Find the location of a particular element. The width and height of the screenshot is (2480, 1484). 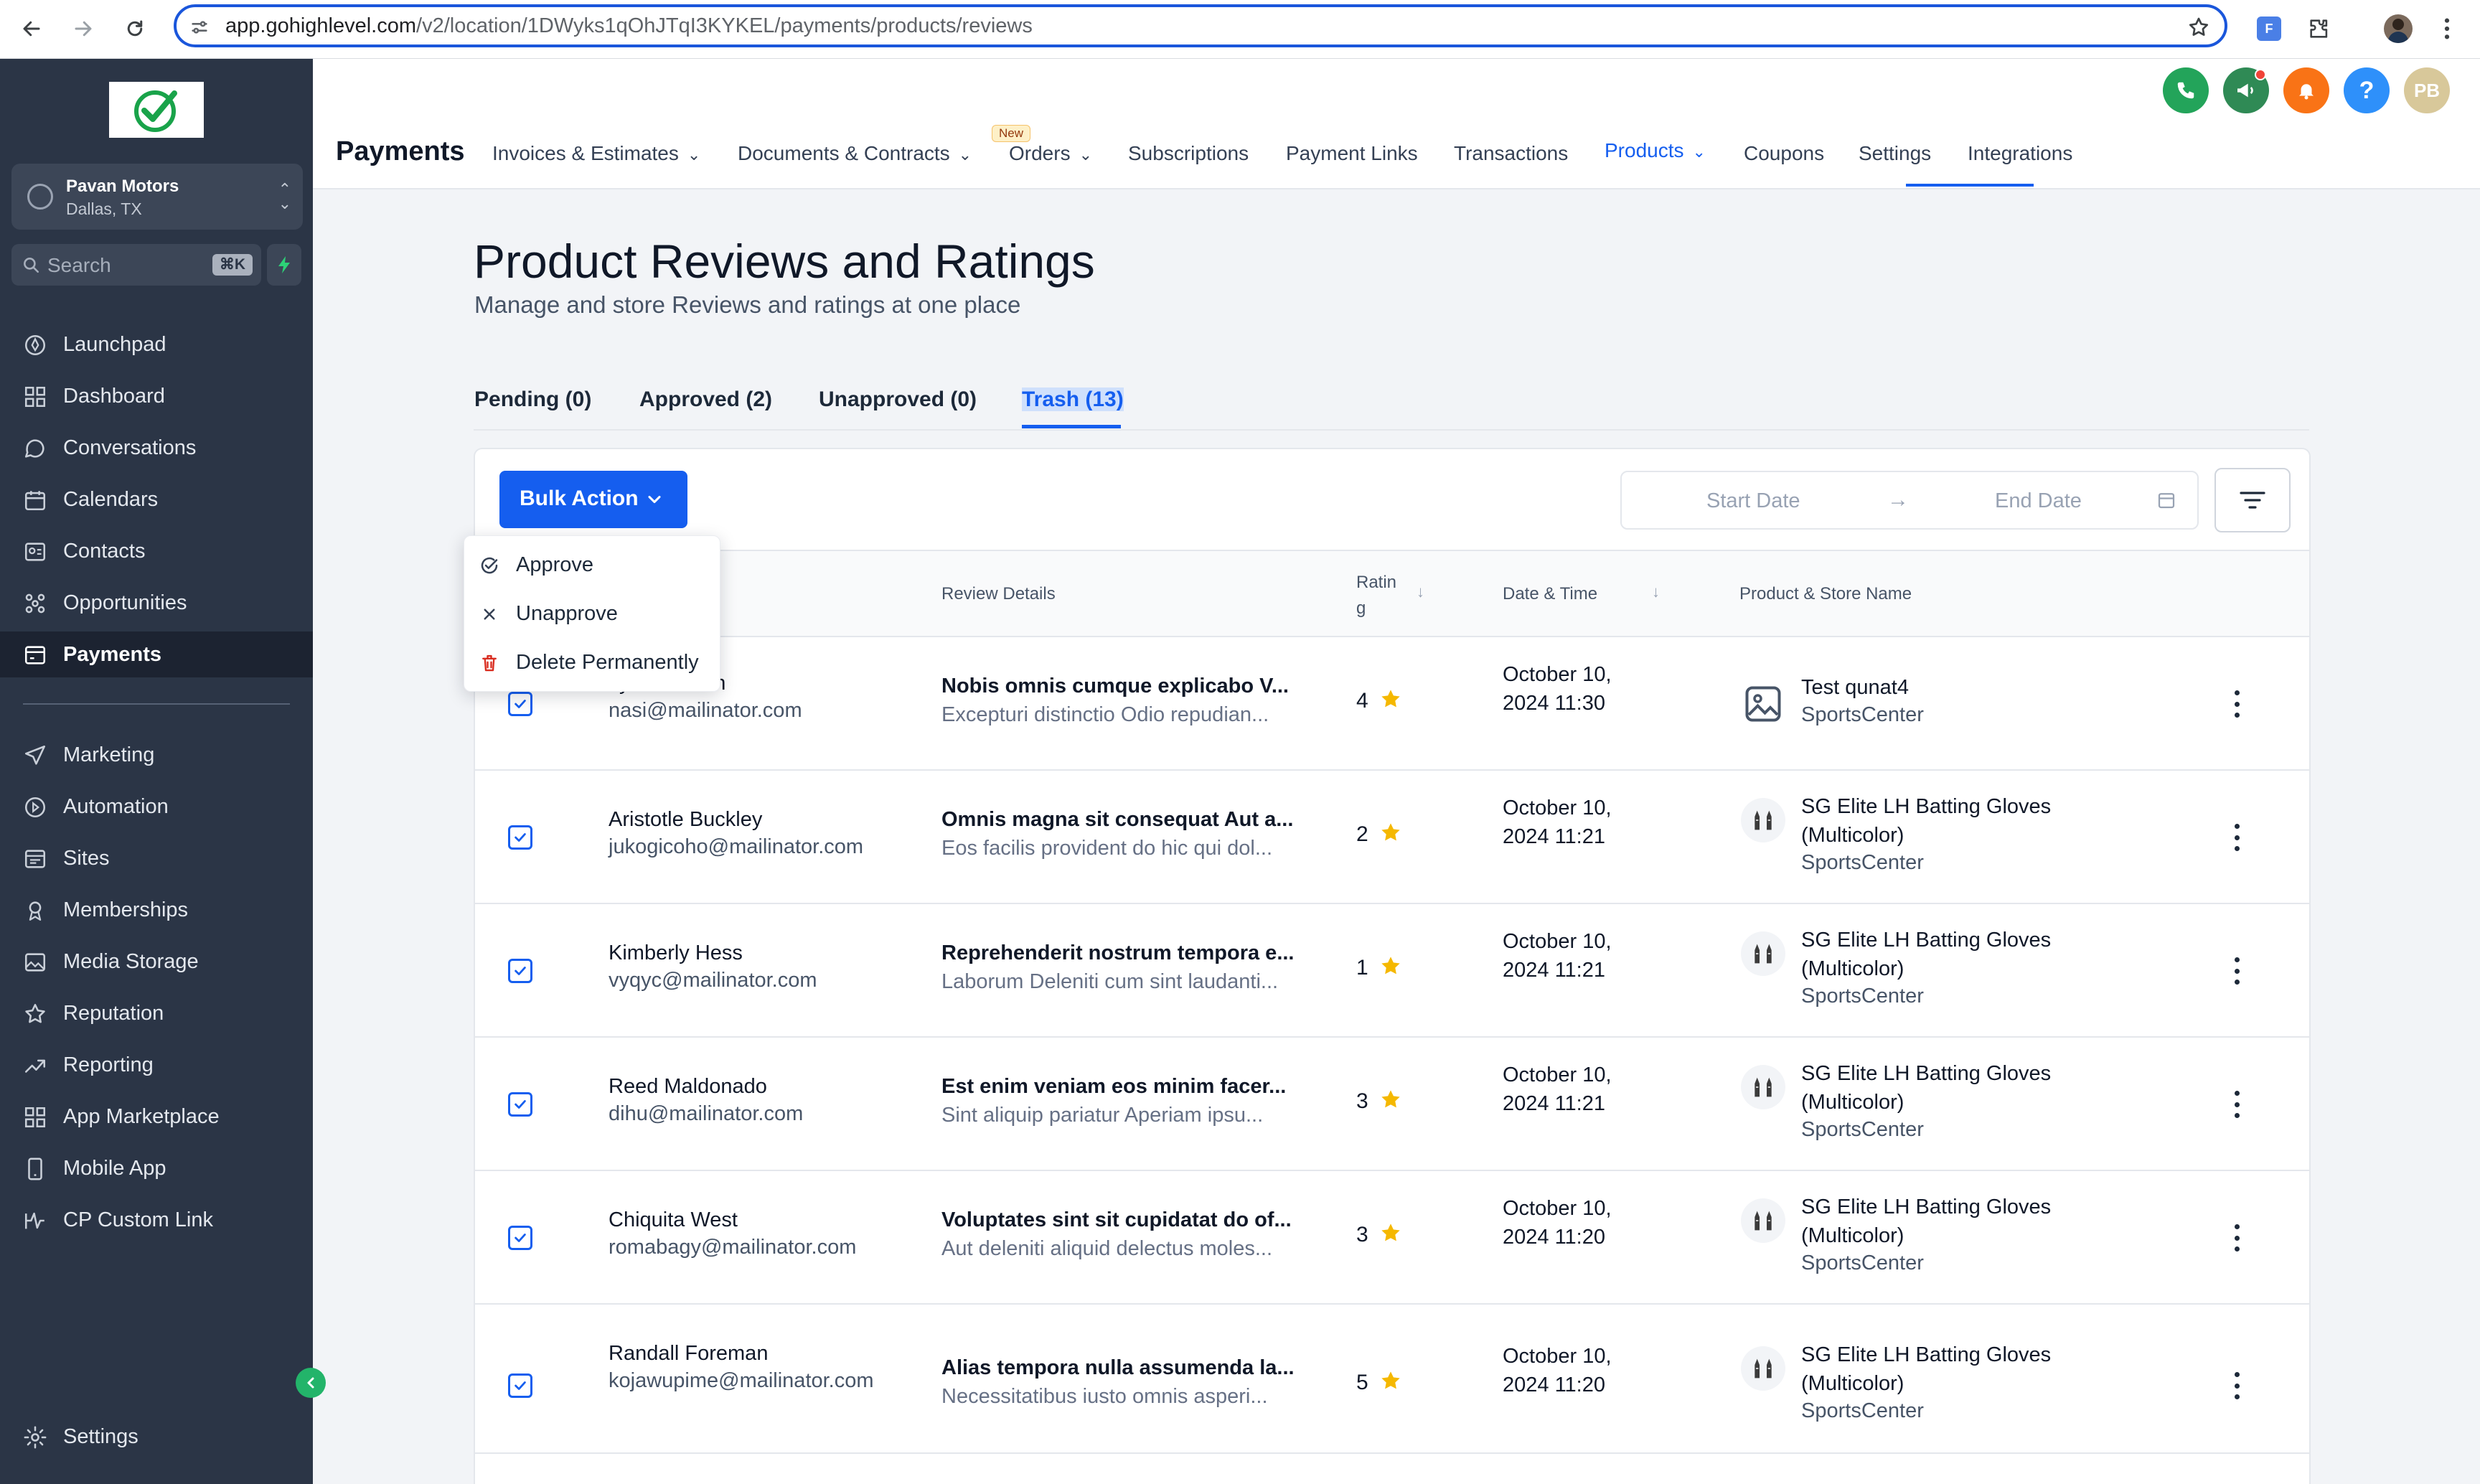

menu-item-approve: Approve is located at coordinates (592, 565).